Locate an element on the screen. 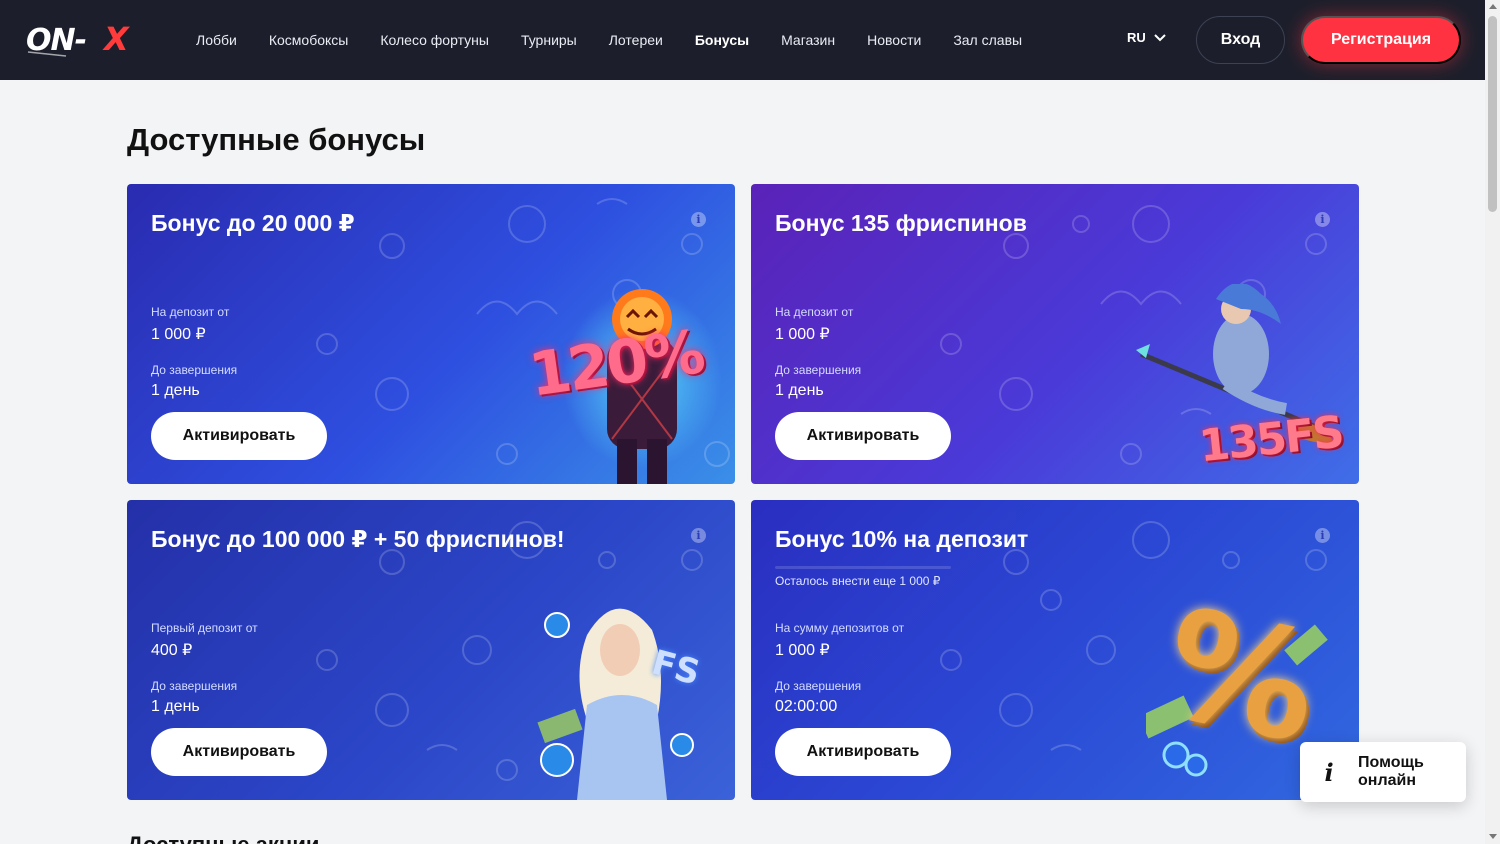 The height and width of the screenshot is (844, 1500). blonde-character-illustration is located at coordinates (615, 704).